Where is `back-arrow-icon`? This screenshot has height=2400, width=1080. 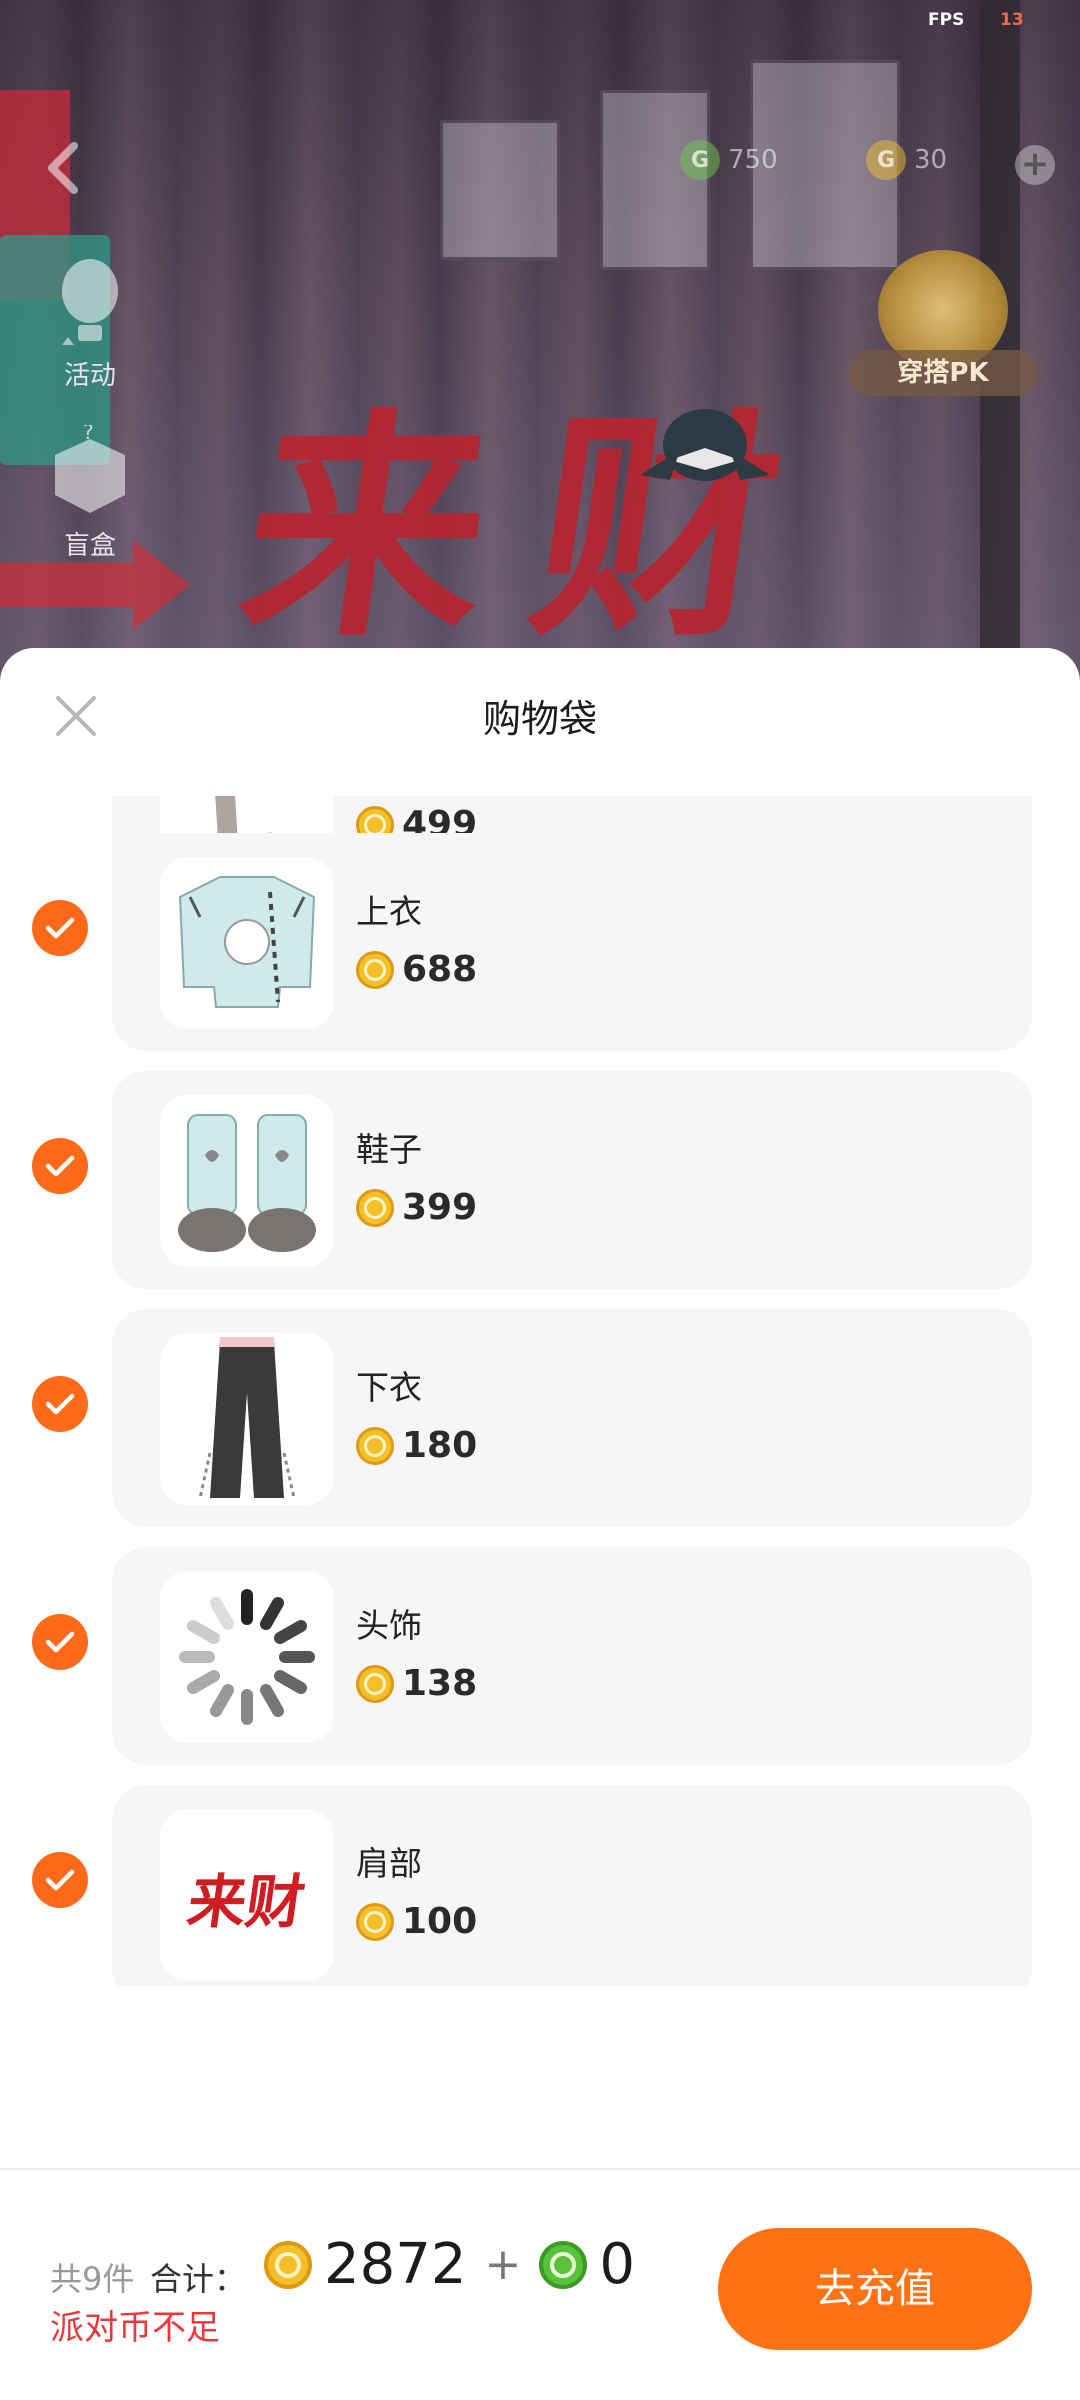 back-arrow-icon is located at coordinates (63, 168).